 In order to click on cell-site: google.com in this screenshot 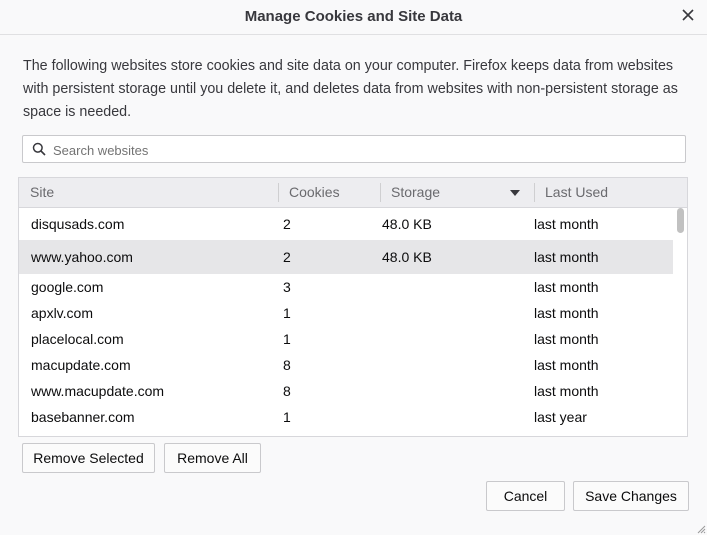, I will do `click(67, 287)`.